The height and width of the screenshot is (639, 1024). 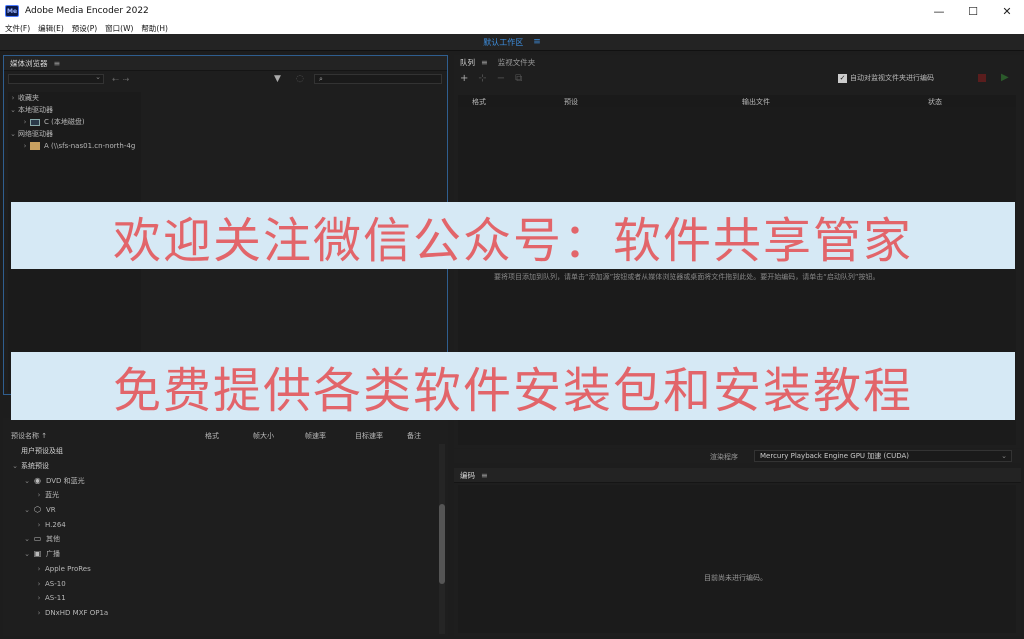 I want to click on location-dropdown: ⌄, so click(x=56, y=78).